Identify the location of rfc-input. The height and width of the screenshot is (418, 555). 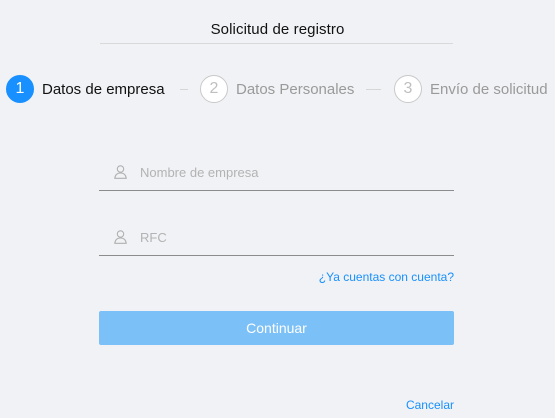
(290, 237).